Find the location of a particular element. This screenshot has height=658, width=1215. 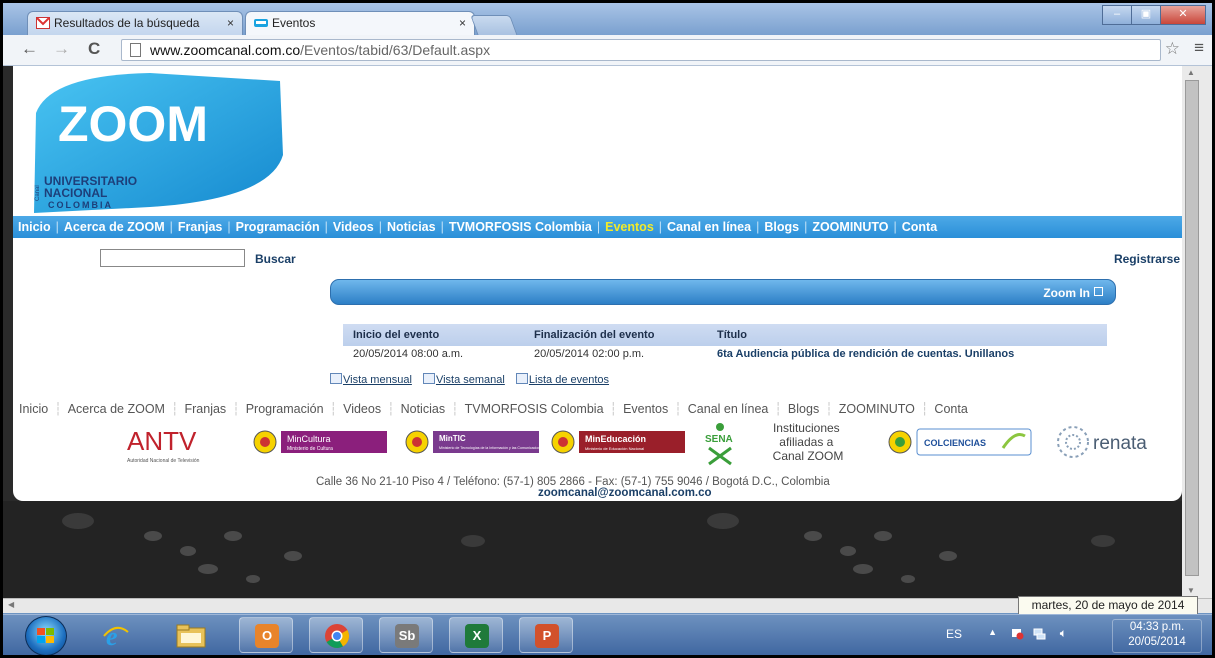

scroll-up-icon: ▲ is located at coordinates (1191, 72).